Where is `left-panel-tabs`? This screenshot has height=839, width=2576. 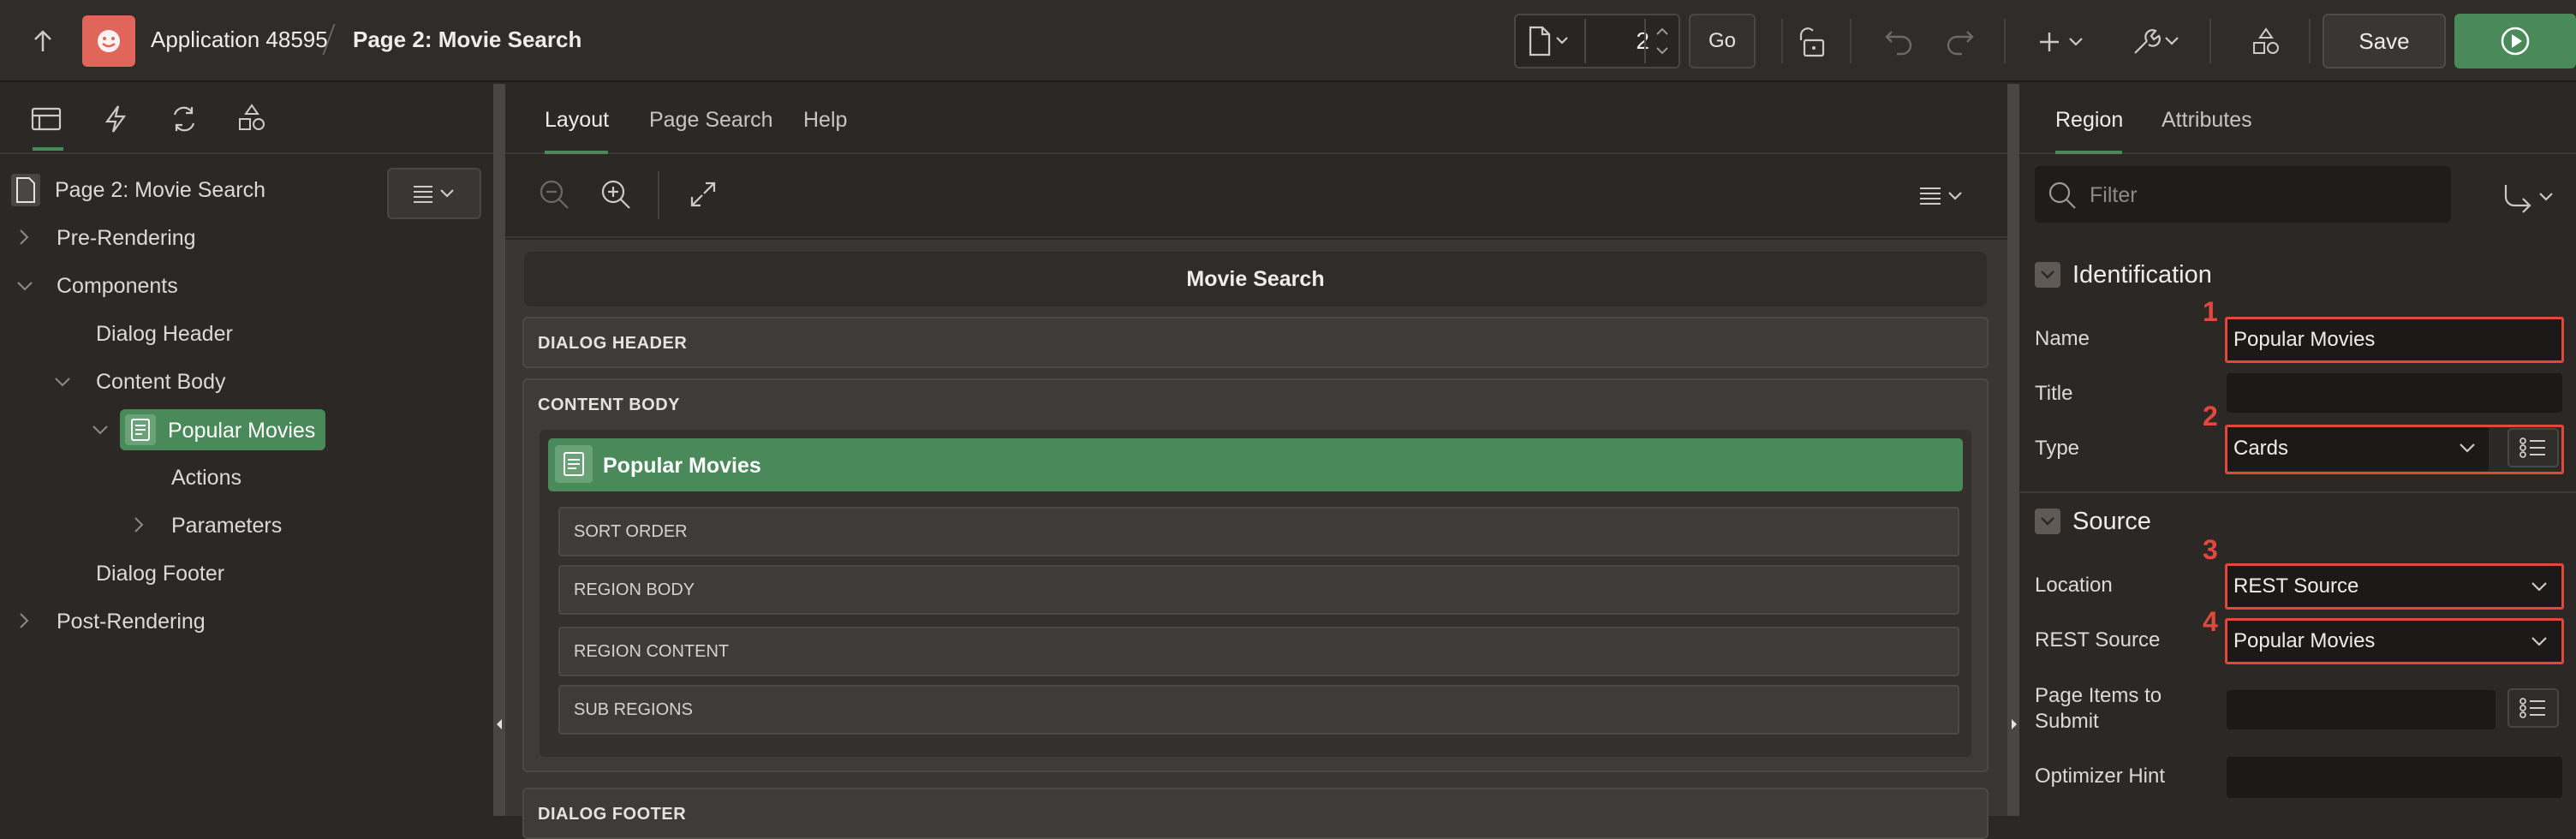 left-panel-tabs is located at coordinates (246, 119).